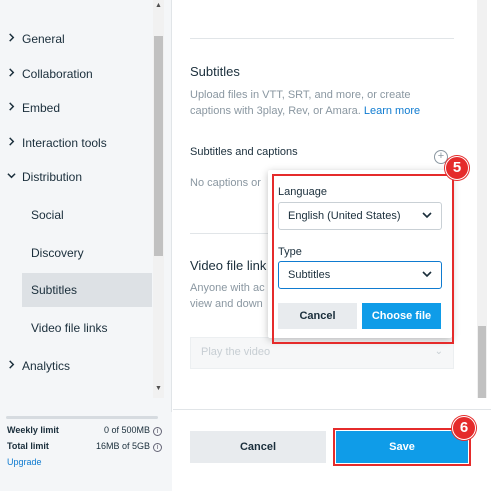 This screenshot has width=500, height=491. Describe the element at coordinates (226, 304) in the screenshot. I see `video-file-desc-line: view and down` at that location.